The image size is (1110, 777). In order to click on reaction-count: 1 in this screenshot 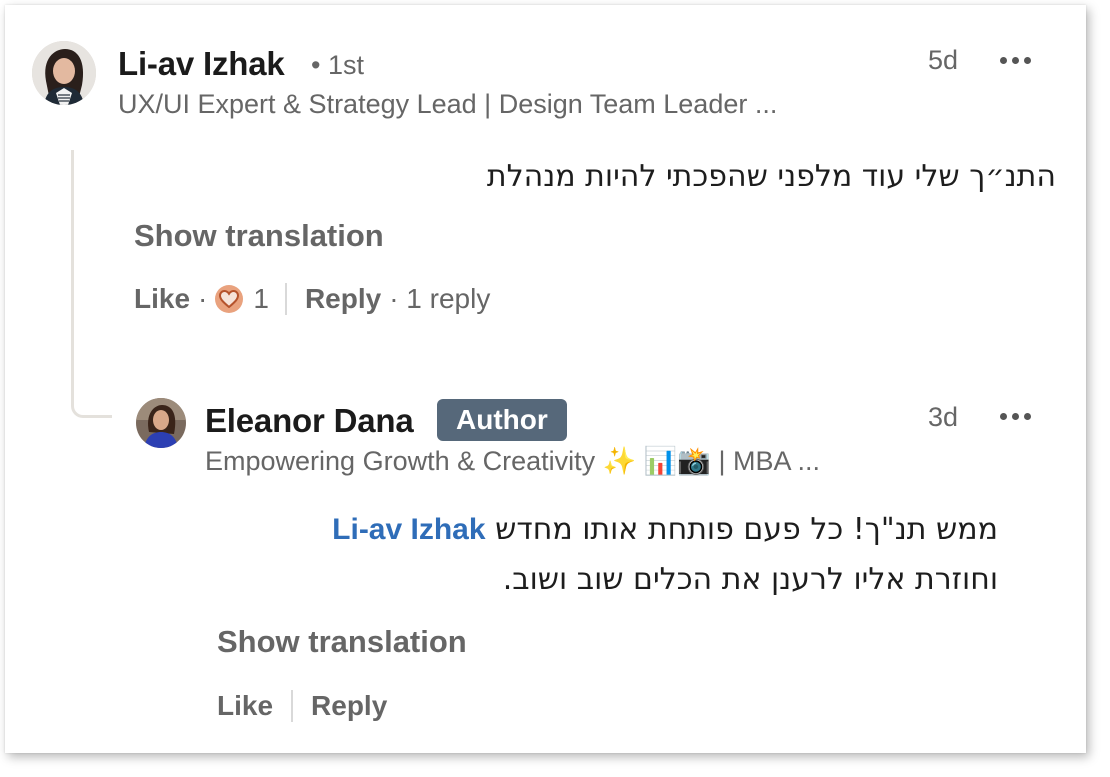, I will do `click(261, 299)`.